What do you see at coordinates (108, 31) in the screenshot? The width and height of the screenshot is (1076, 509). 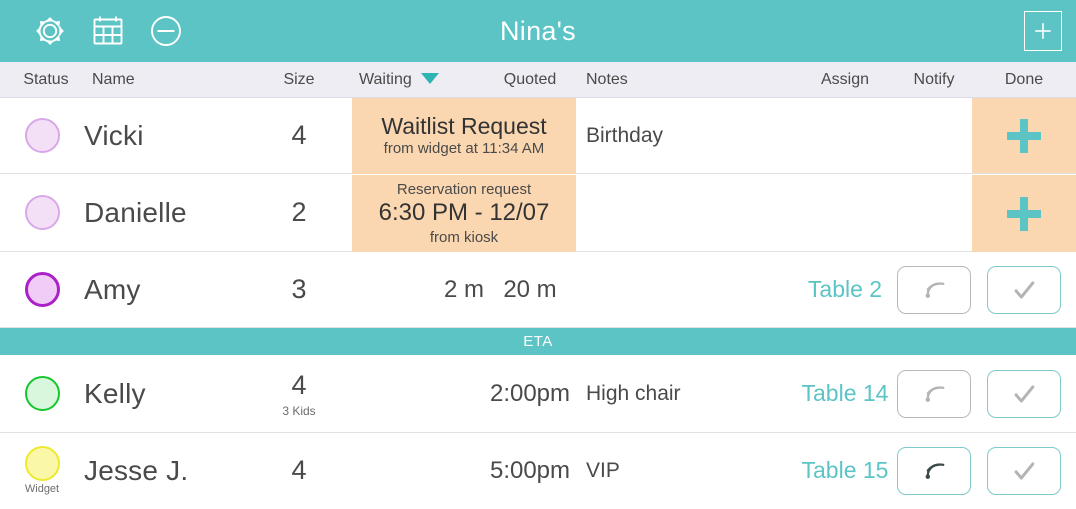 I see `calendar-icon` at bounding box center [108, 31].